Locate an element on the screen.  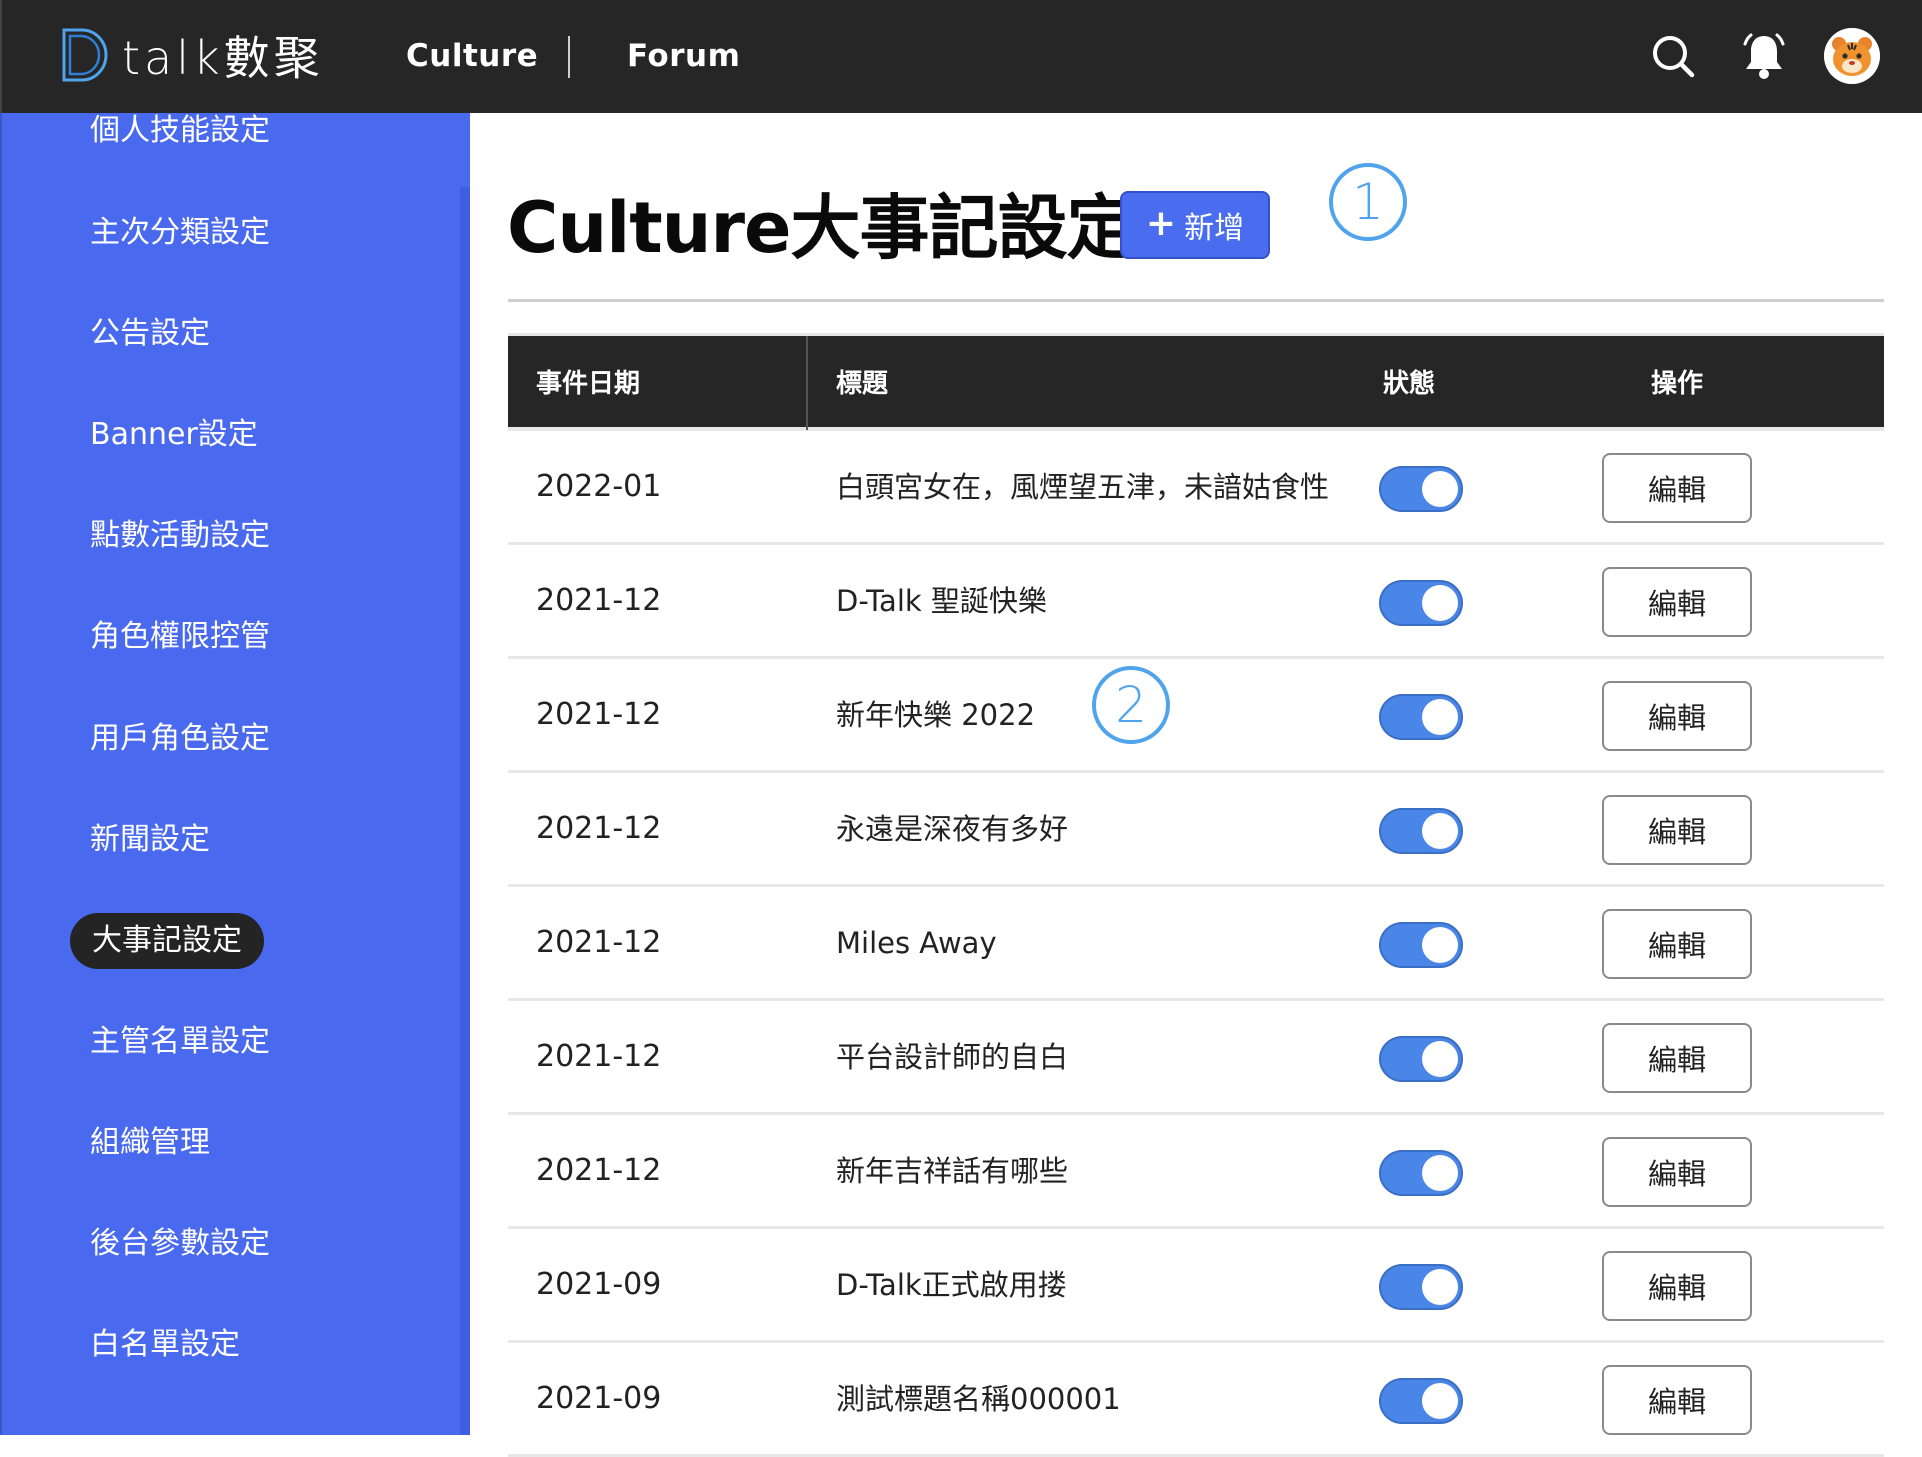
plus-icon: + is located at coordinates (1161, 223).